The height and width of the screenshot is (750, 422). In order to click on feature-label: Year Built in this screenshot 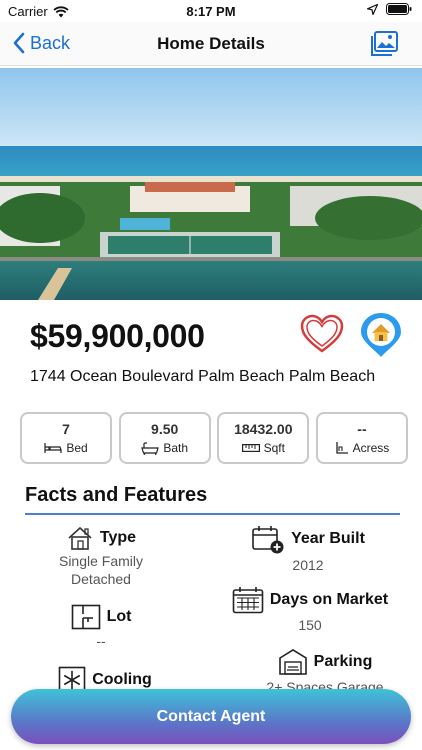, I will do `click(328, 538)`.